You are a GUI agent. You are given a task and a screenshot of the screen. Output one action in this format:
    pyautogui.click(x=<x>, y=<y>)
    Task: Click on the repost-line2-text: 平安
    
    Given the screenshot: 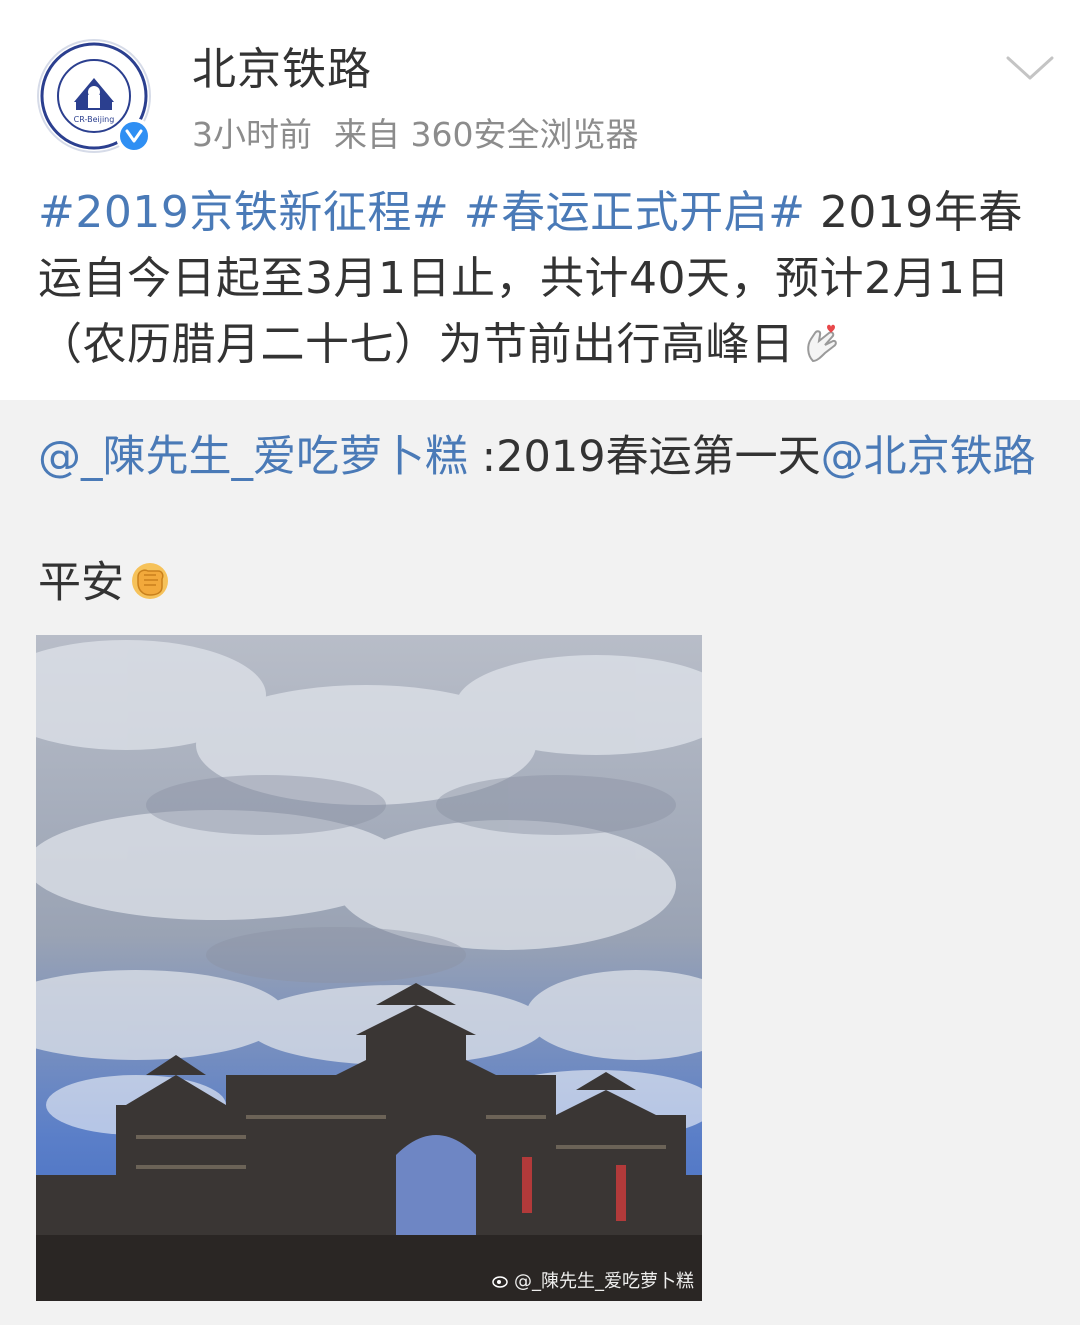 What is the action you would take?
    pyautogui.click(x=81, y=583)
    